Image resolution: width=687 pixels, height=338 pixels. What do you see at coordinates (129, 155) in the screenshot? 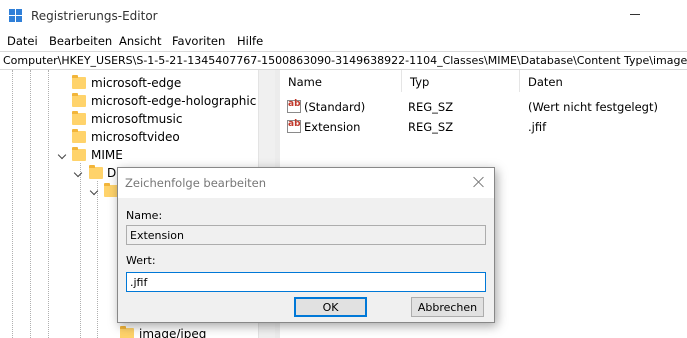
I see `tree-item-mime: MIME` at bounding box center [129, 155].